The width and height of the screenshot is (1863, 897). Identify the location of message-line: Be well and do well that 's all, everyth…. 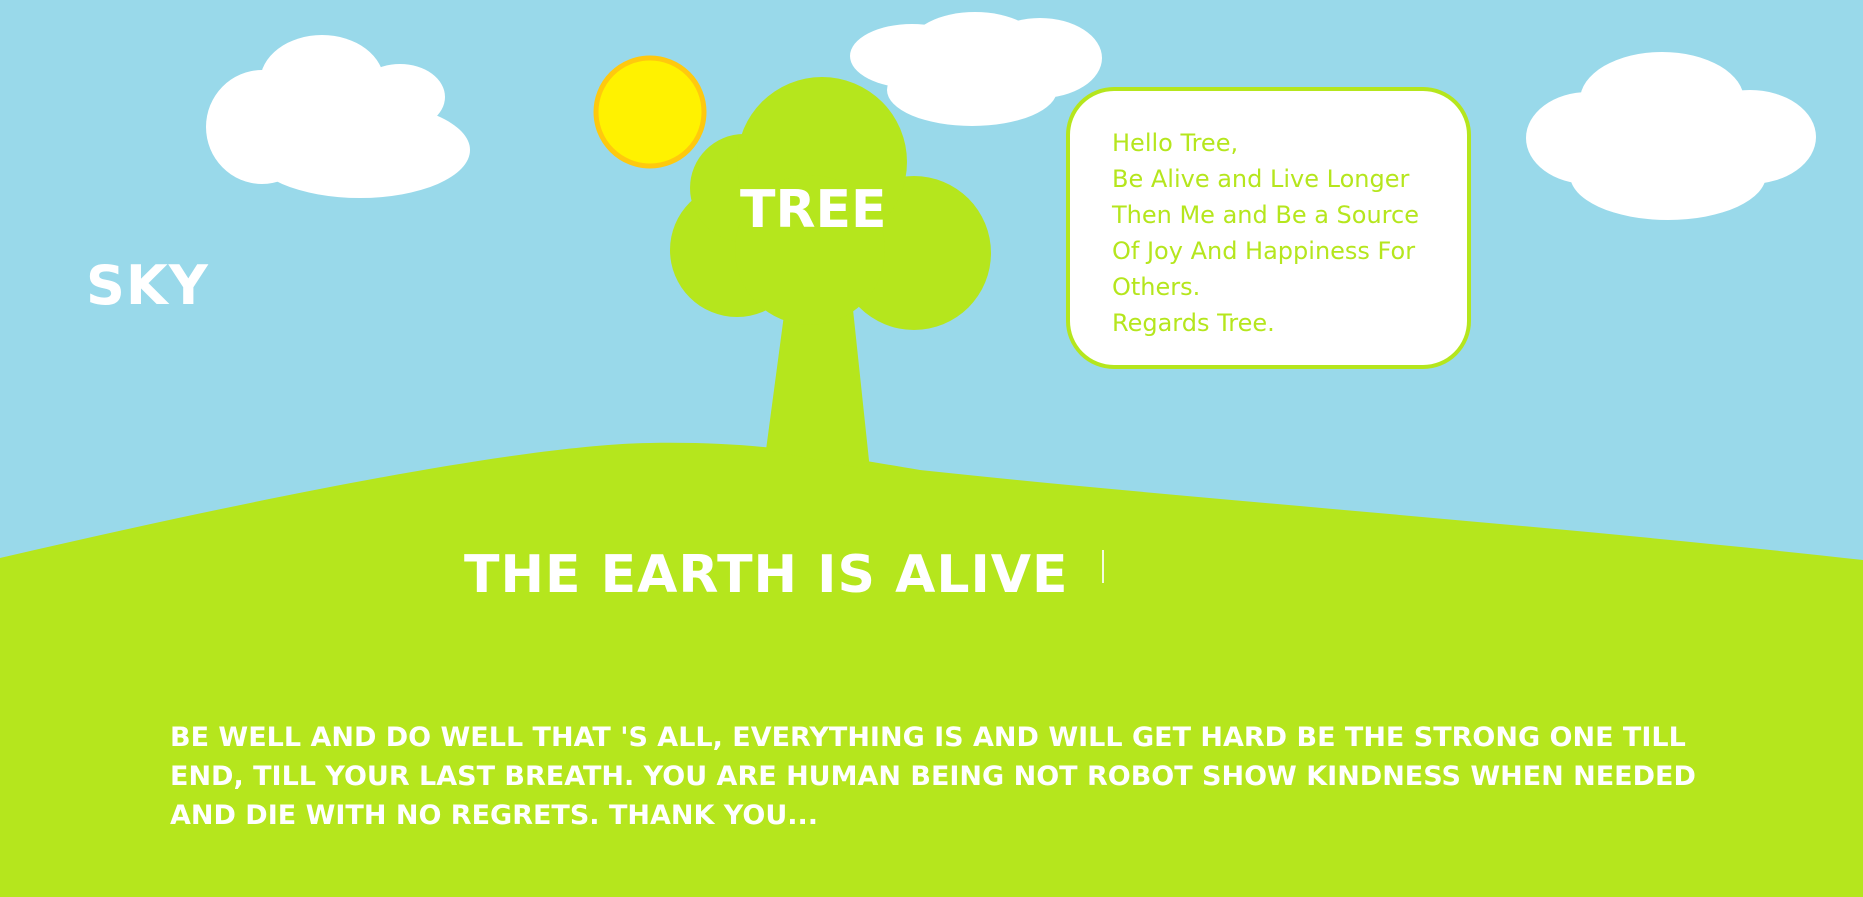
(928, 737).